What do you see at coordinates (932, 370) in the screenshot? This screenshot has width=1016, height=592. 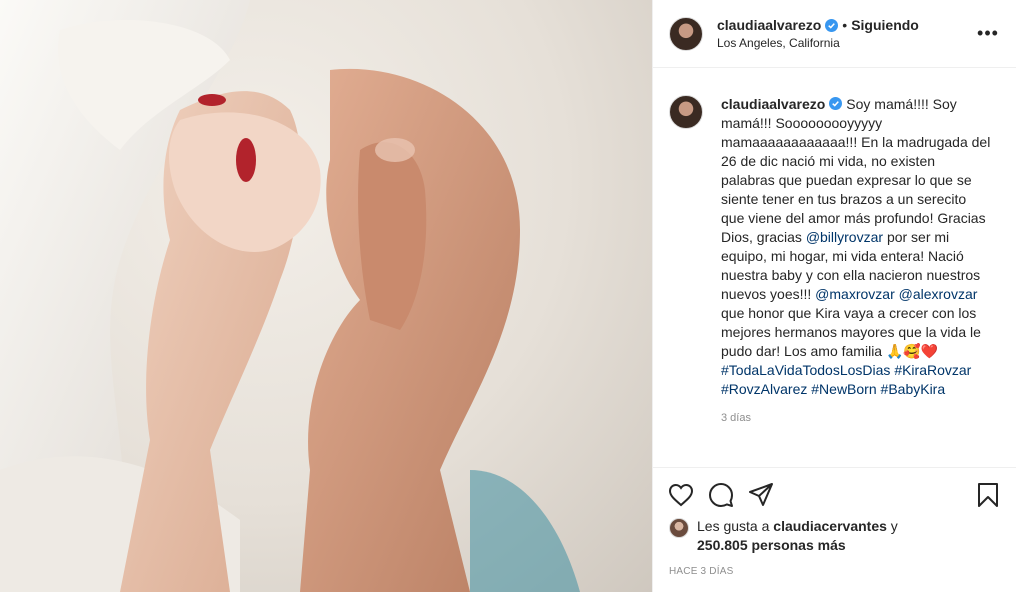 I see `hashtag: #KiraRovzar` at bounding box center [932, 370].